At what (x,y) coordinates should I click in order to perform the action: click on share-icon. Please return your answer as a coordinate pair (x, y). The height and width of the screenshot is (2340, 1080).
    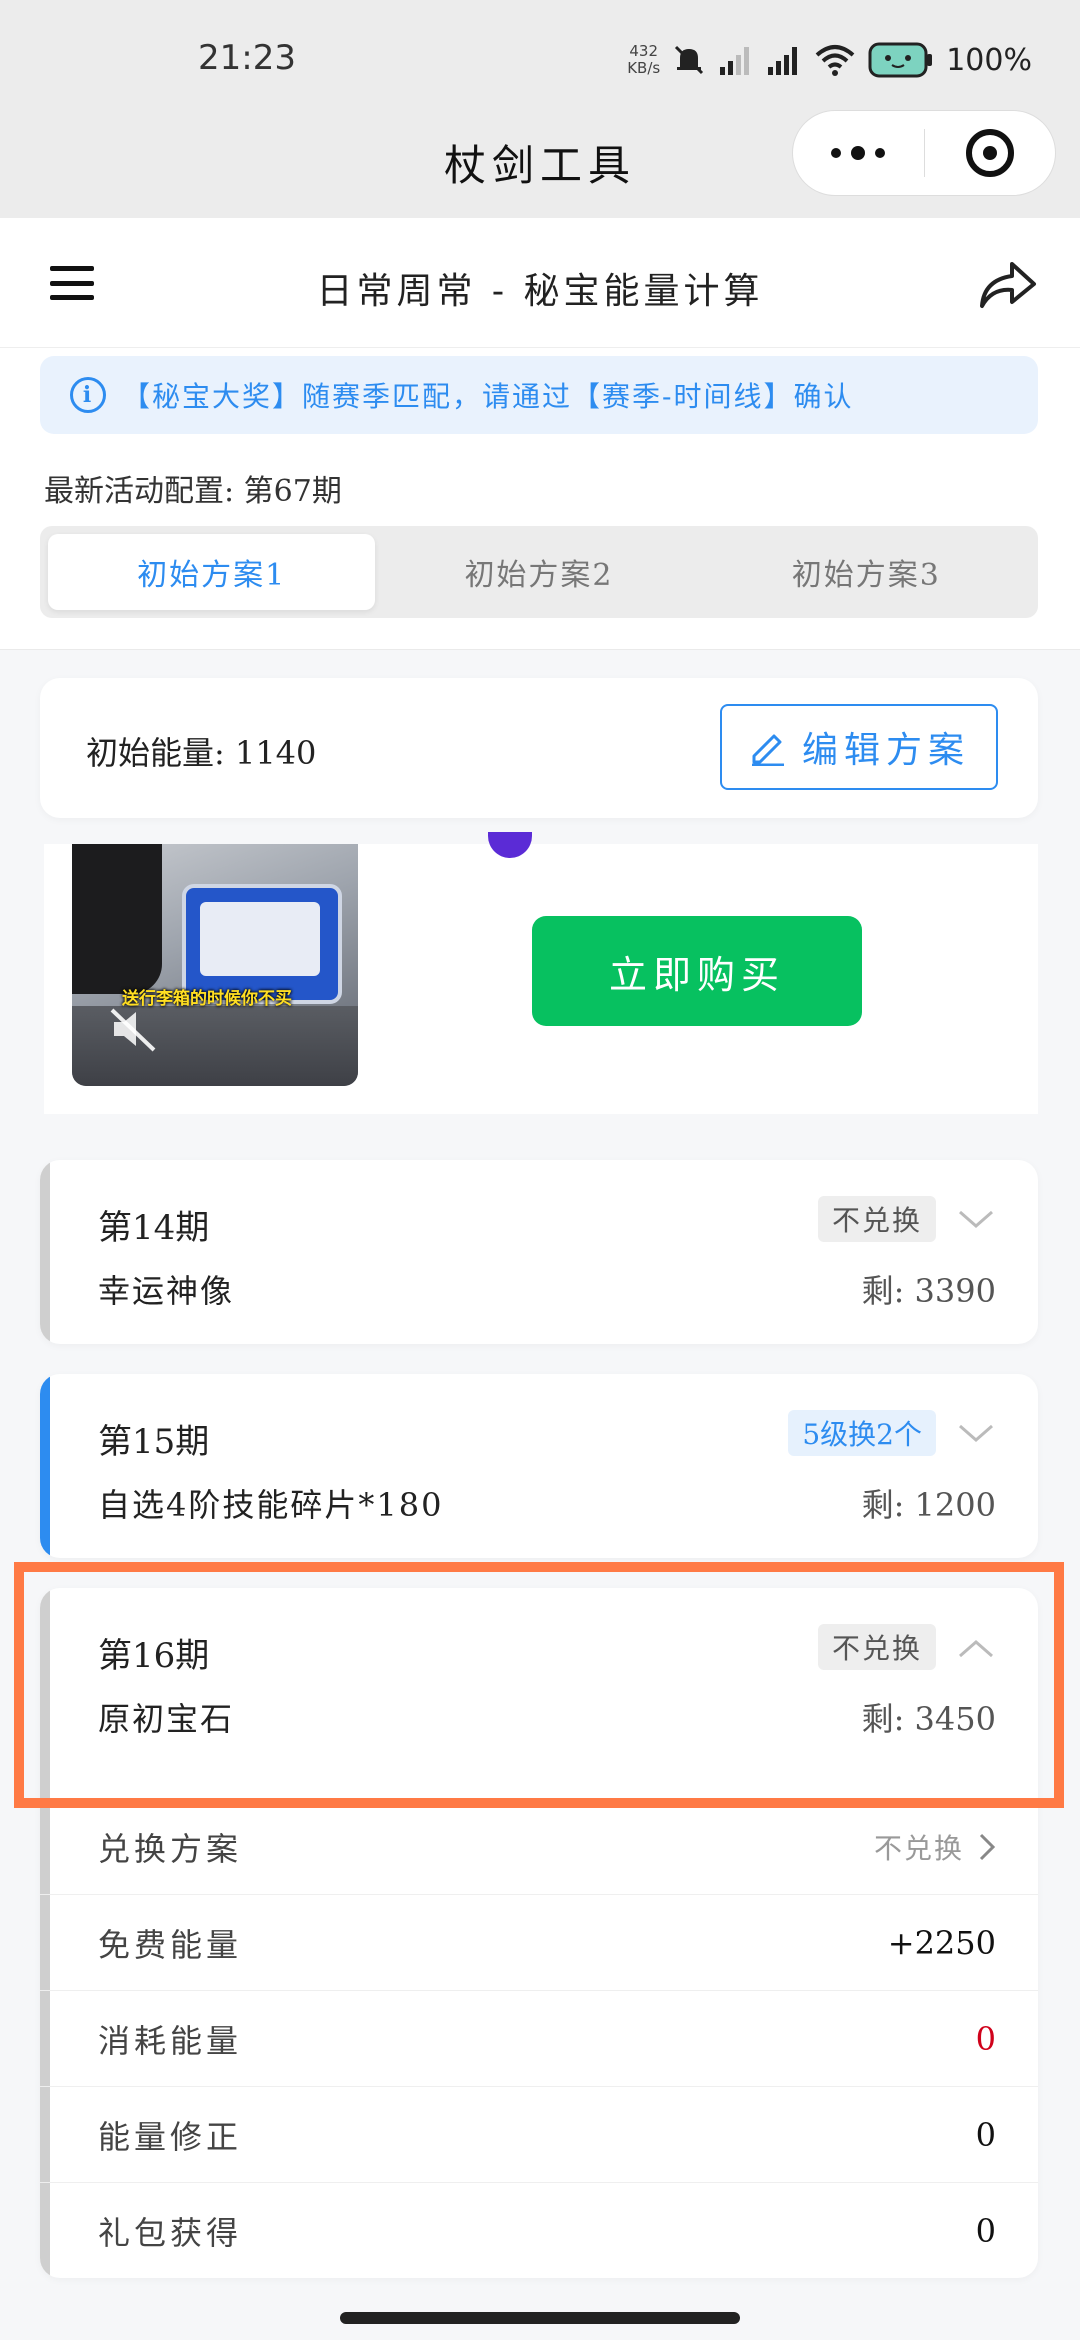
    Looking at the image, I should click on (1007, 284).